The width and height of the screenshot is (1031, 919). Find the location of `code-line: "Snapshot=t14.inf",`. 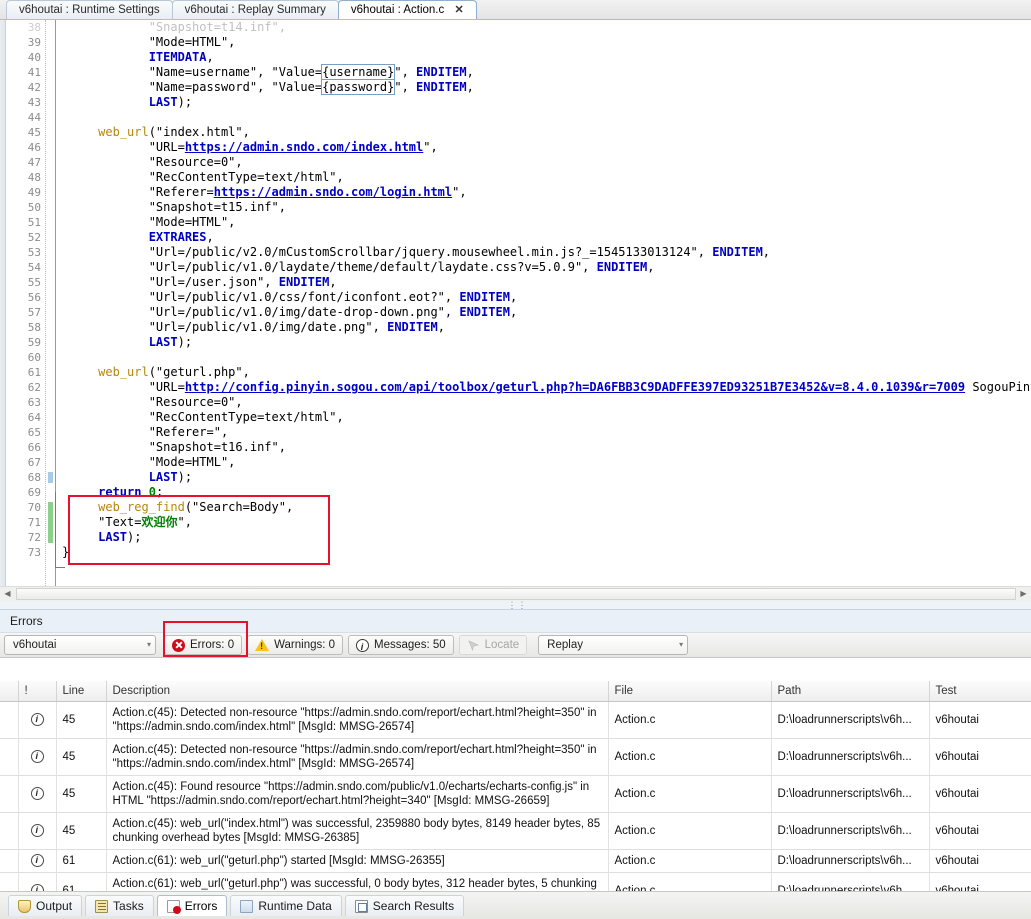

code-line: "Snapshot=t14.inf", is located at coordinates (546, 27).